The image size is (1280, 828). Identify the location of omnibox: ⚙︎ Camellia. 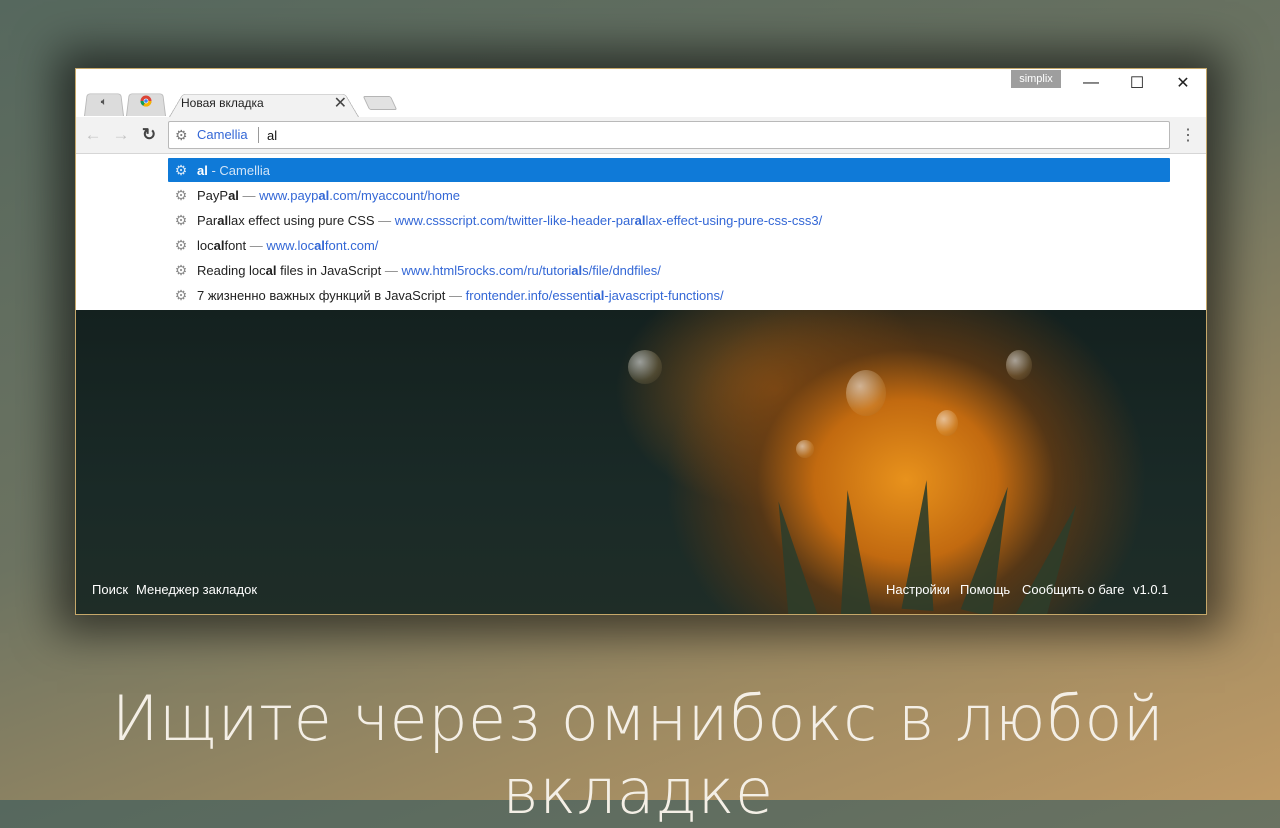
(669, 135).